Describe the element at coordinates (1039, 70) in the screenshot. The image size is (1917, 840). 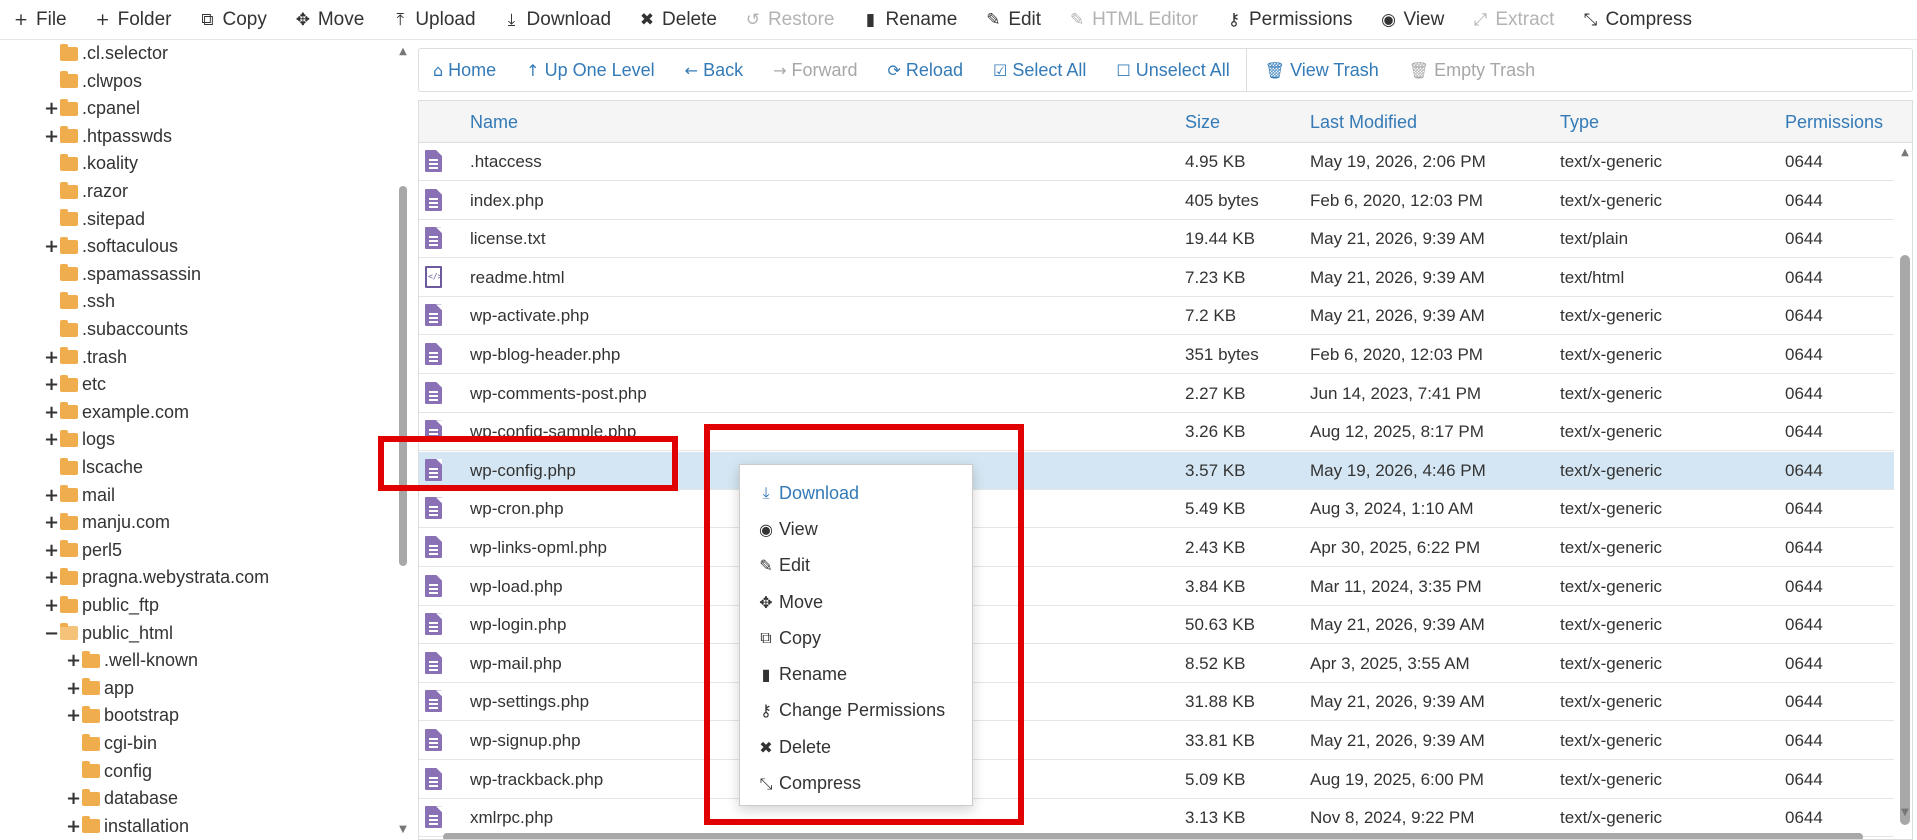
I see `nav-select-all-button: ☑ Select All` at that location.